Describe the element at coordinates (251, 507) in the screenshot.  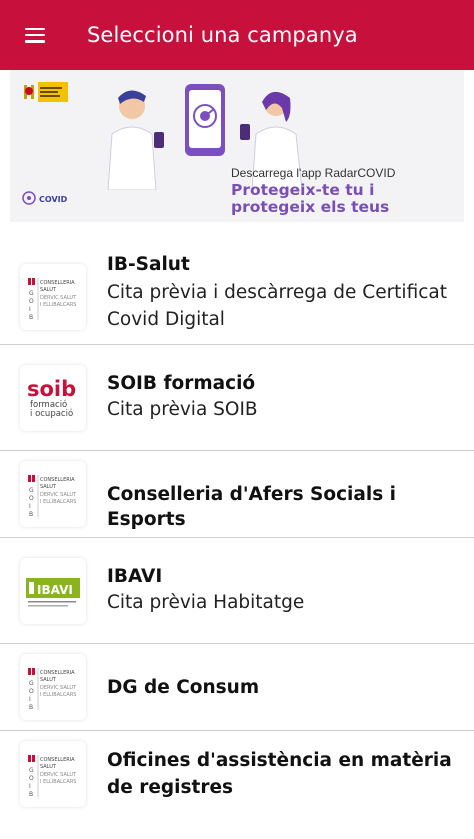
I see `campaign-name: Conselleria d'Afers Socials i Esports` at that location.